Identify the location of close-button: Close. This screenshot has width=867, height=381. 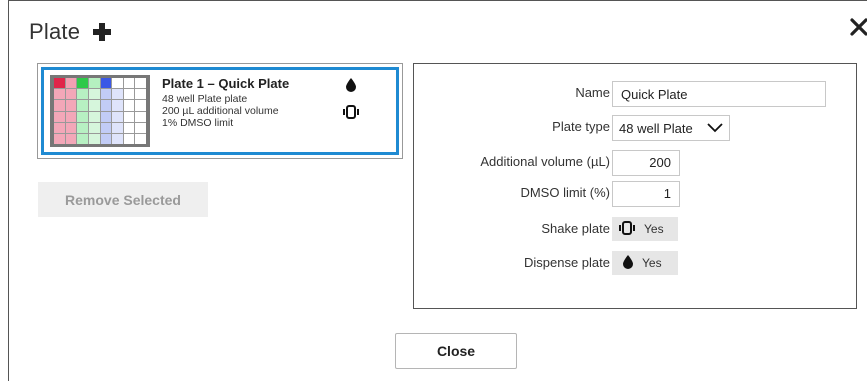
(456, 351).